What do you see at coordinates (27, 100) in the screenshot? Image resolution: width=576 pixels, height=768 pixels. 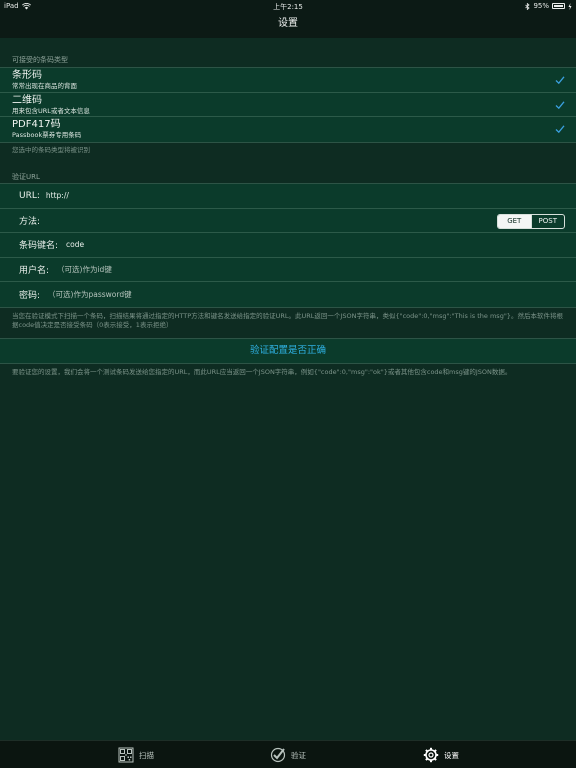 I see `barcode-type-title: 二维码` at bounding box center [27, 100].